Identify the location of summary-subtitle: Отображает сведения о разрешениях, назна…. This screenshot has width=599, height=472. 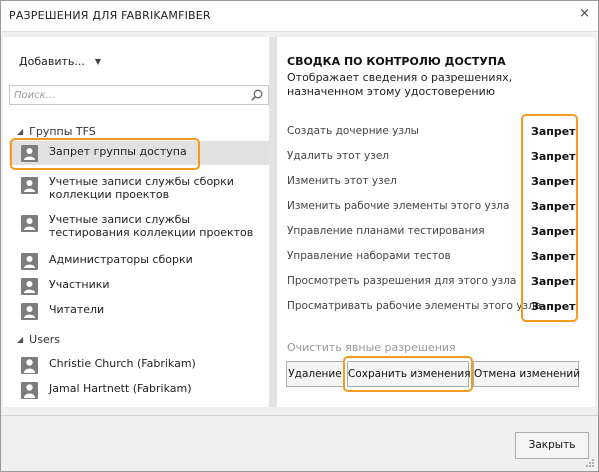
(400, 84).